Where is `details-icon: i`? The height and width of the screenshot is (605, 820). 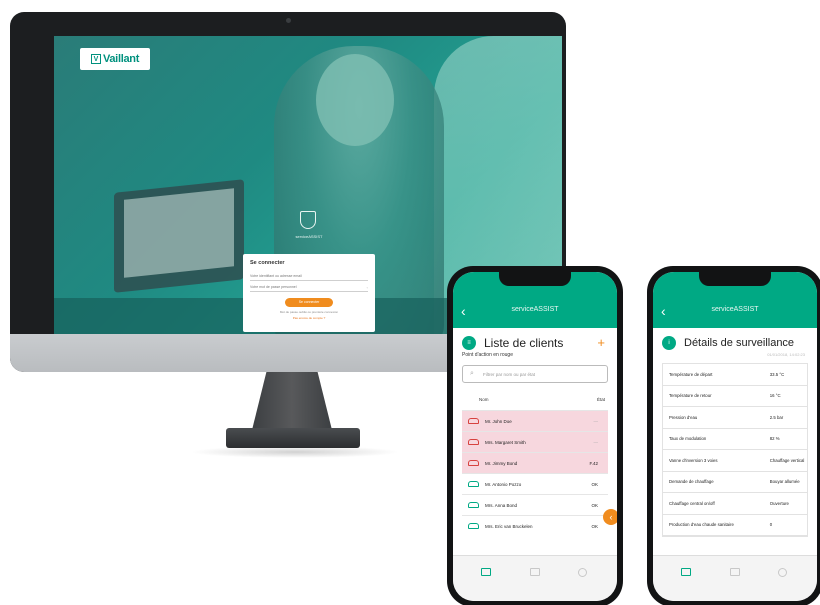 details-icon: i is located at coordinates (669, 343).